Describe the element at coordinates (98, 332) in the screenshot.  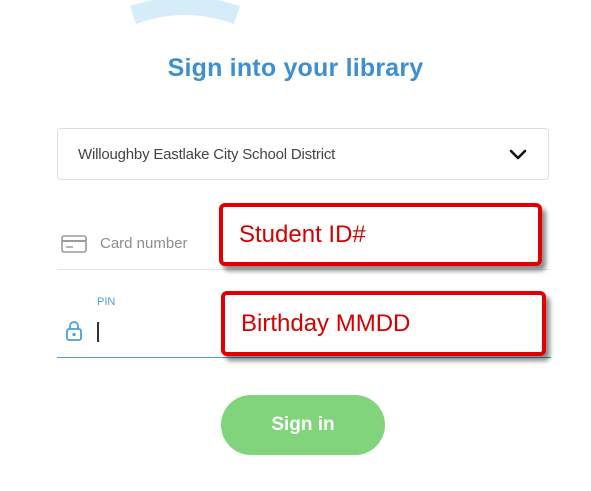
I see `pin-input-caret` at that location.